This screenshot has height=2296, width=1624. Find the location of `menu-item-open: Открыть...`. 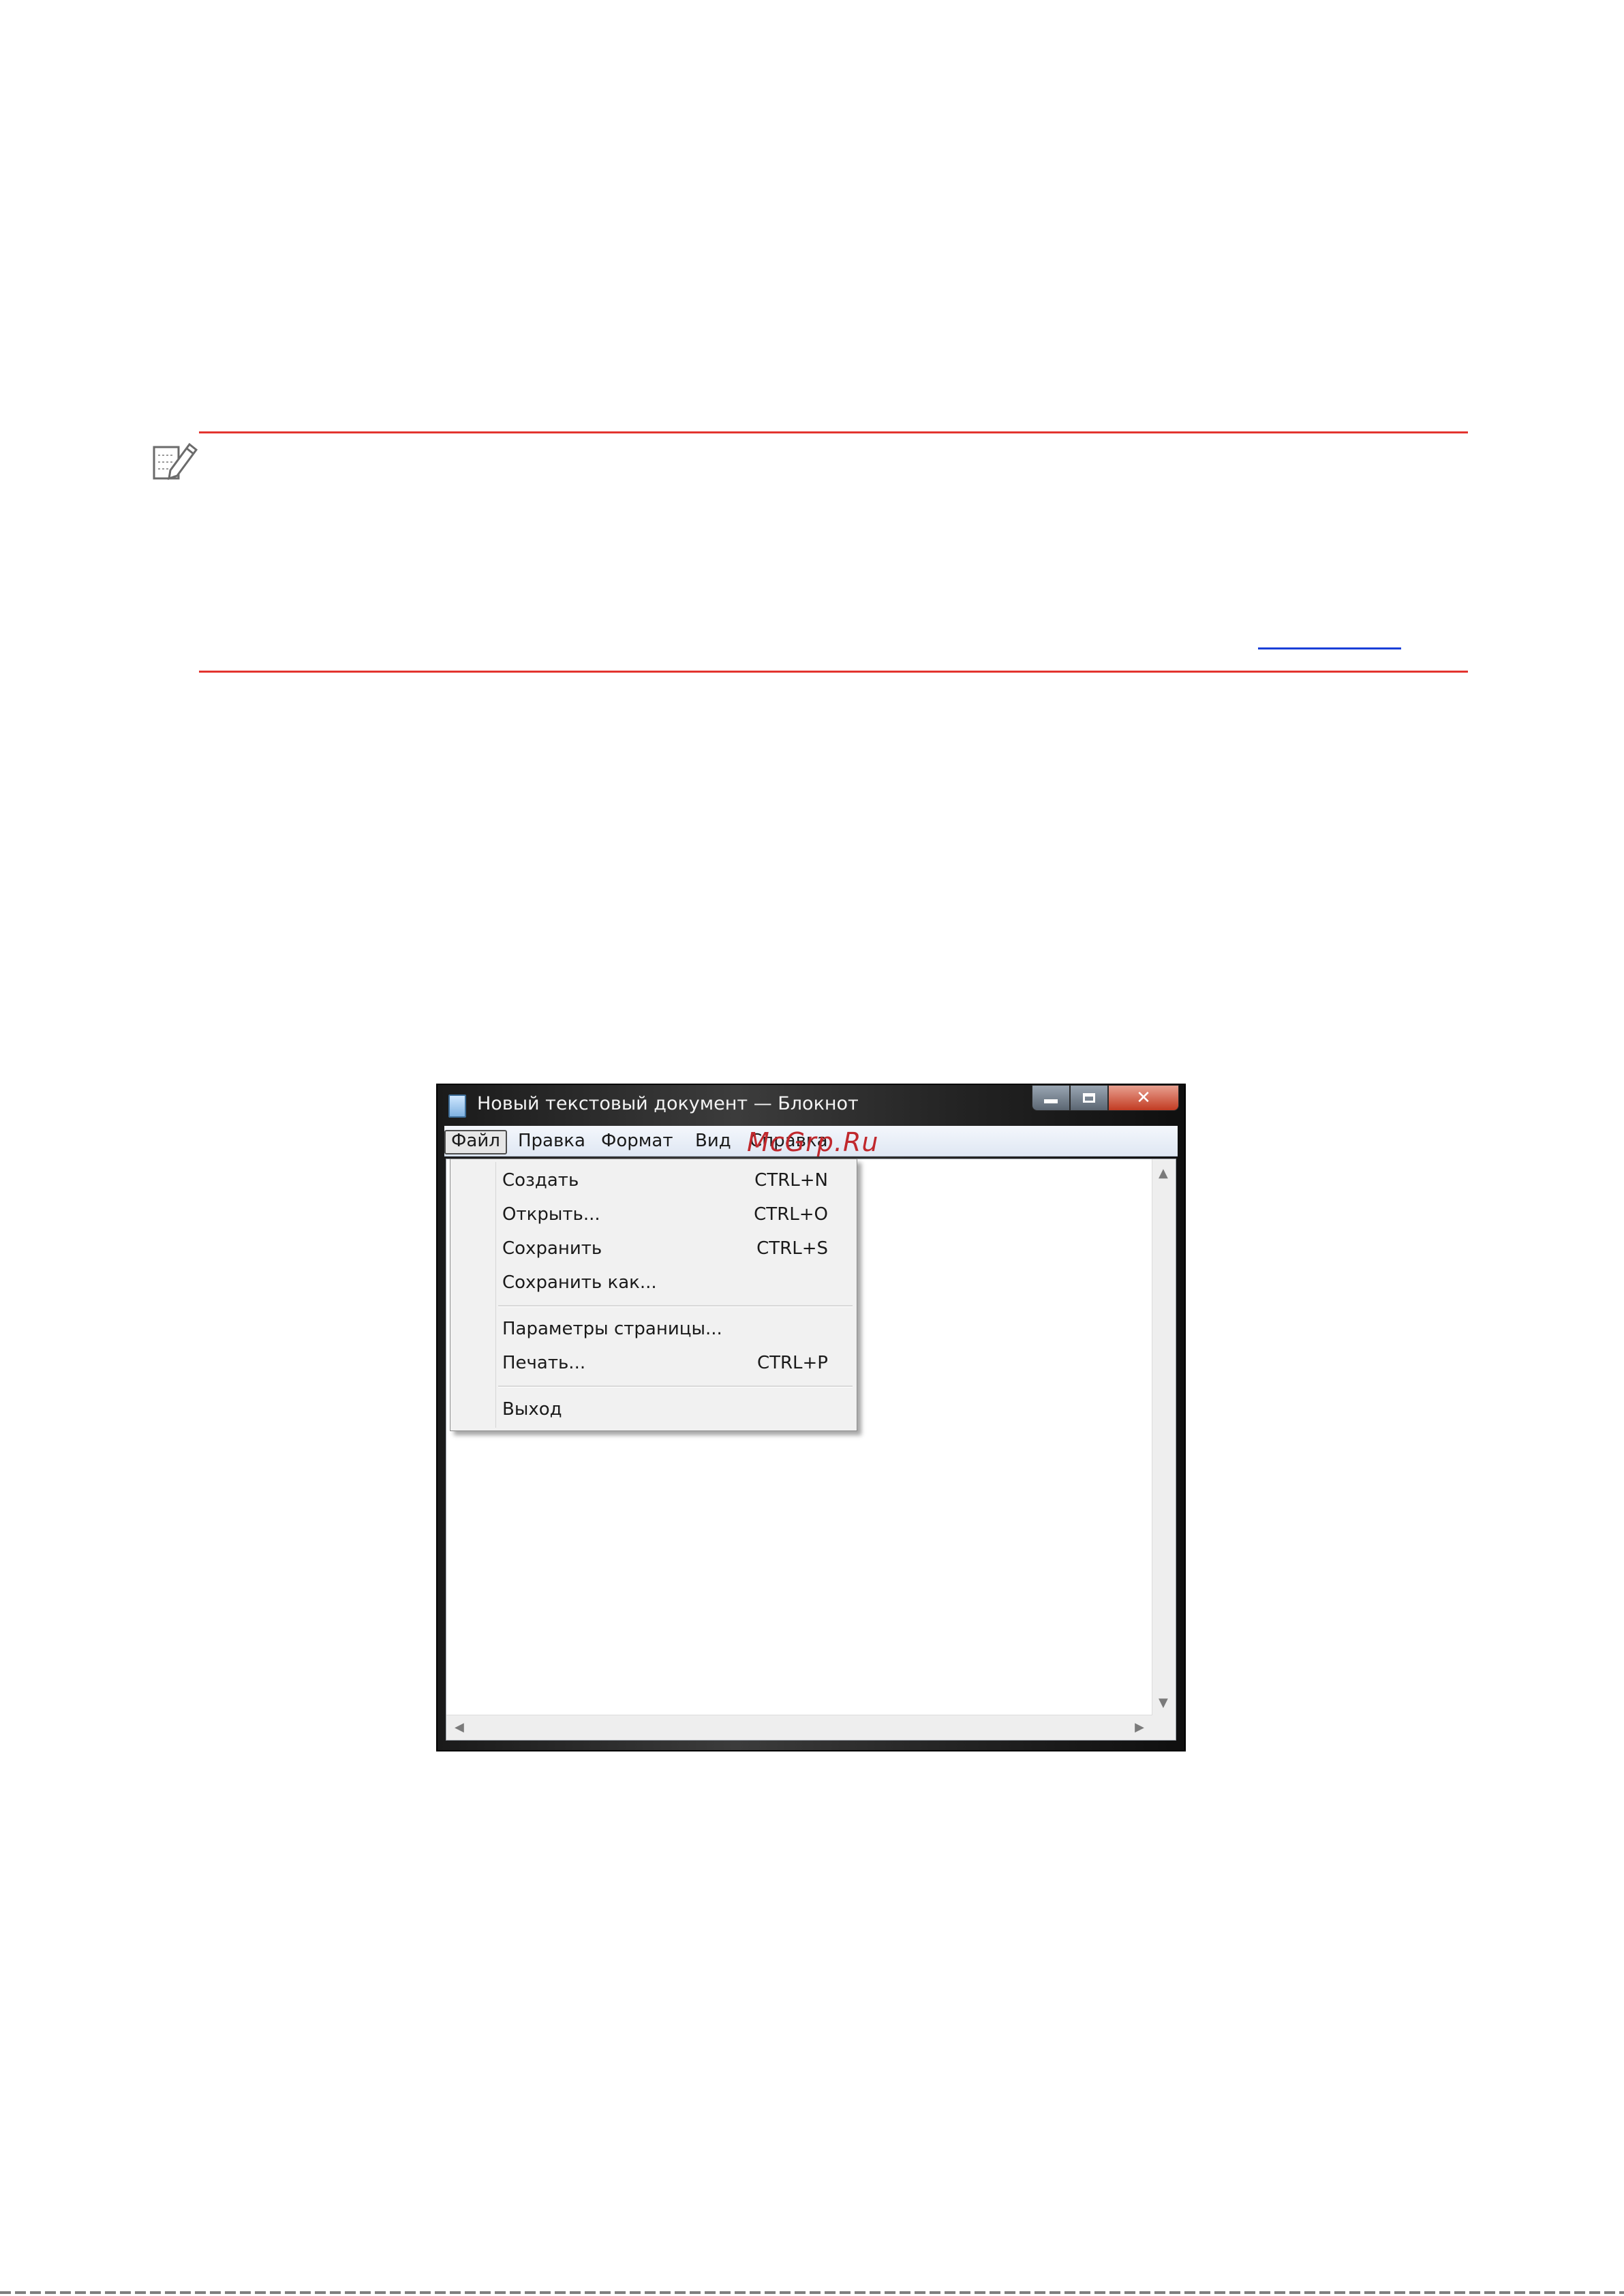

menu-item-open: Открыть... is located at coordinates (551, 1215).